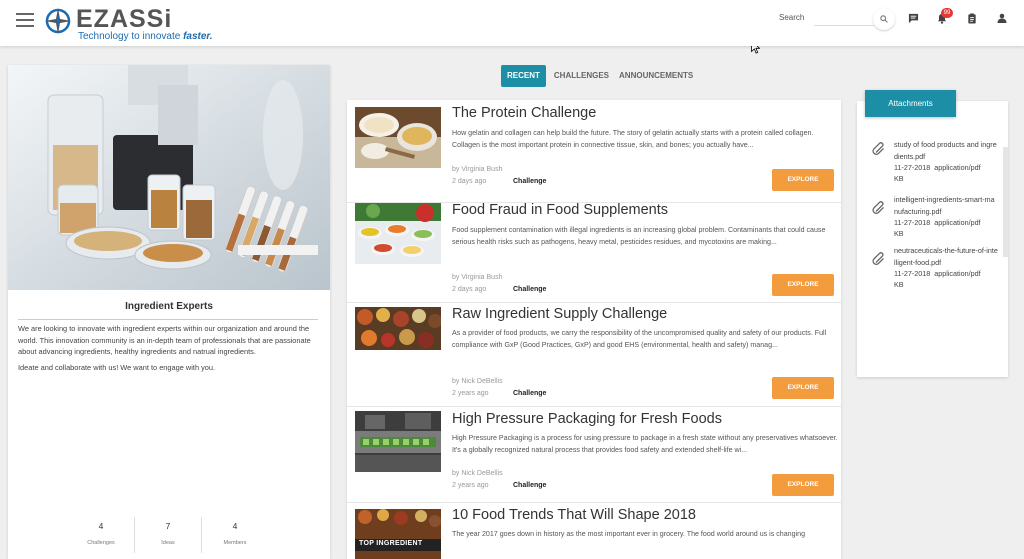 Image resolution: width=1024 pixels, height=559 pixels. I want to click on chat-icon, so click(913, 18).